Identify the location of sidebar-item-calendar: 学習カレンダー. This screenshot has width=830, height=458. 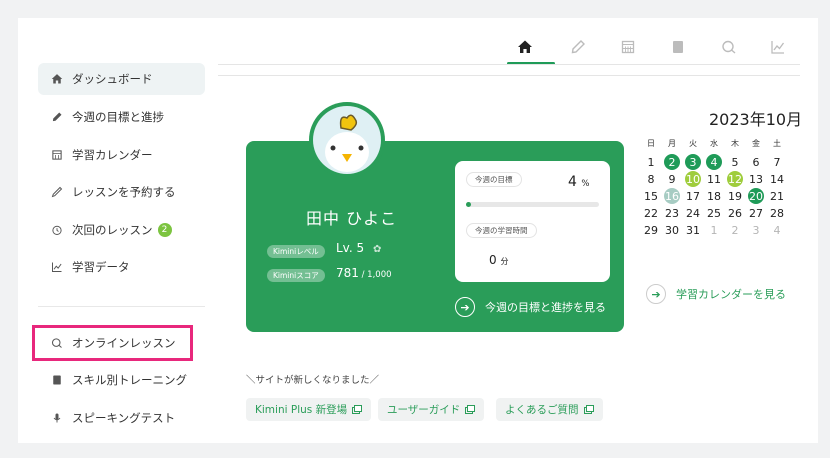
(121, 155).